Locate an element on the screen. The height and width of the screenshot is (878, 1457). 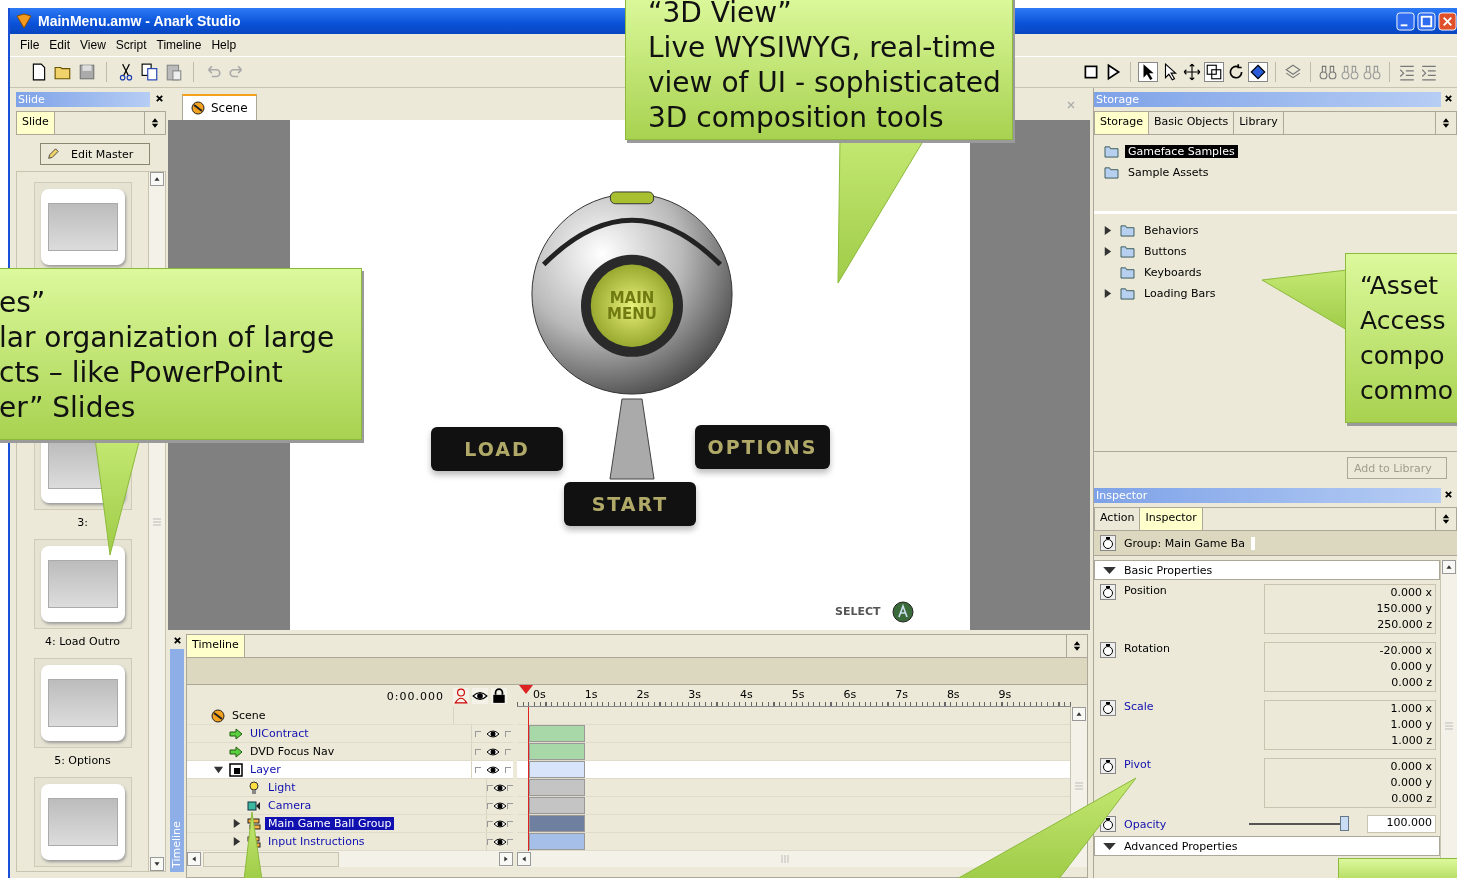
folder-name: Buttons is located at coordinates (1165, 251).